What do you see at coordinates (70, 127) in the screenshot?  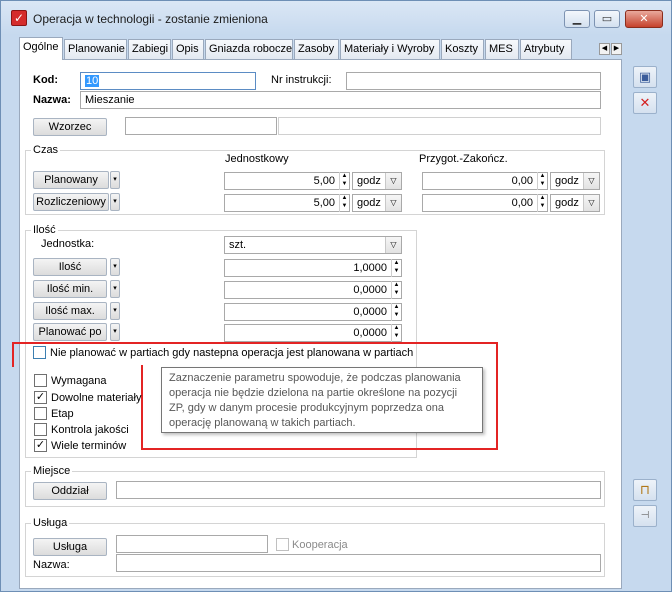 I see `wzorzec-button: Wzorzec` at bounding box center [70, 127].